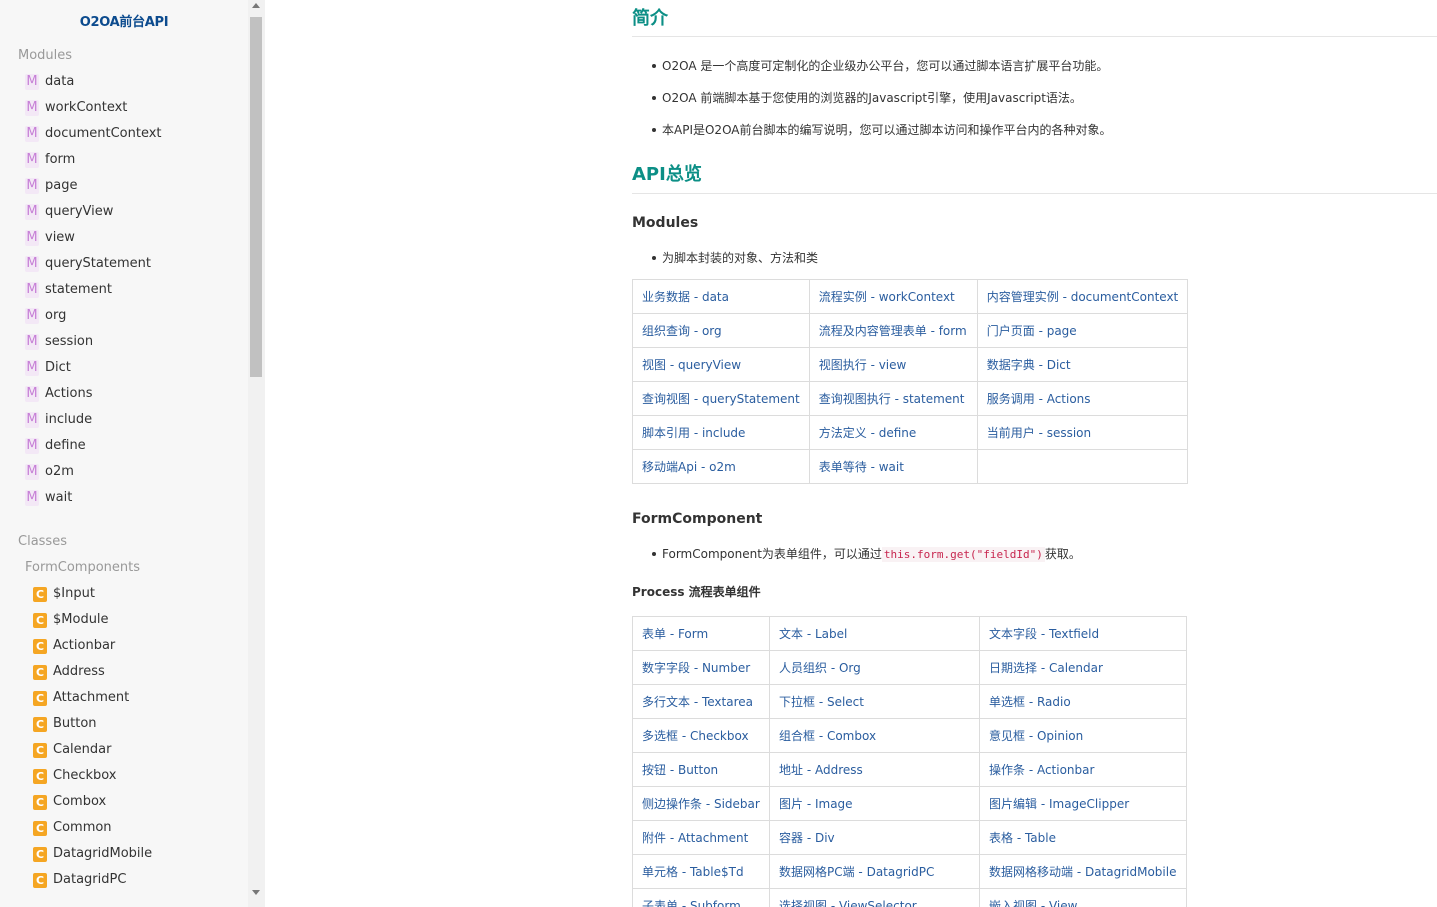 The image size is (1437, 907). What do you see at coordinates (868, 433) in the screenshot?
I see `api-link: 方法定义 - define` at bounding box center [868, 433].